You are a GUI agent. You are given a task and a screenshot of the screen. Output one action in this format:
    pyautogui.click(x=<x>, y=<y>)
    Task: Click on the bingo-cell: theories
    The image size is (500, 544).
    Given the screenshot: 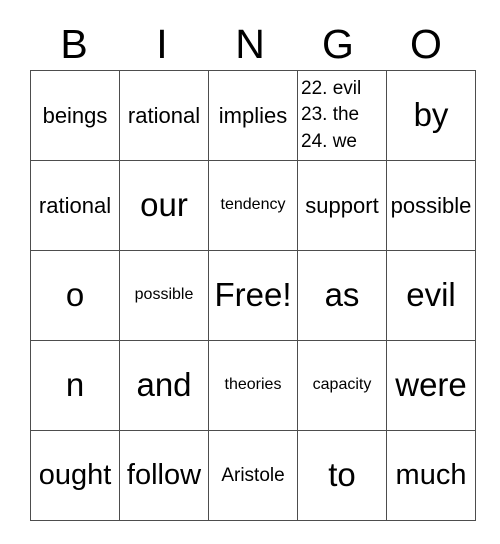 What is the action you would take?
    pyautogui.click(x=253, y=385)
    